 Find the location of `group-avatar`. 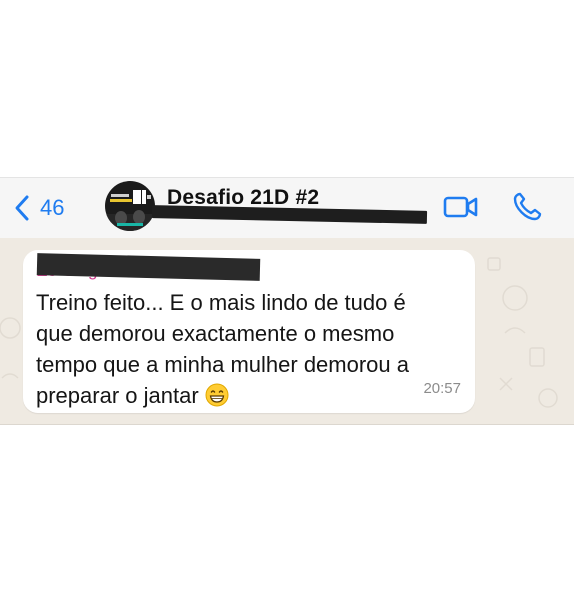

group-avatar is located at coordinates (130, 206).